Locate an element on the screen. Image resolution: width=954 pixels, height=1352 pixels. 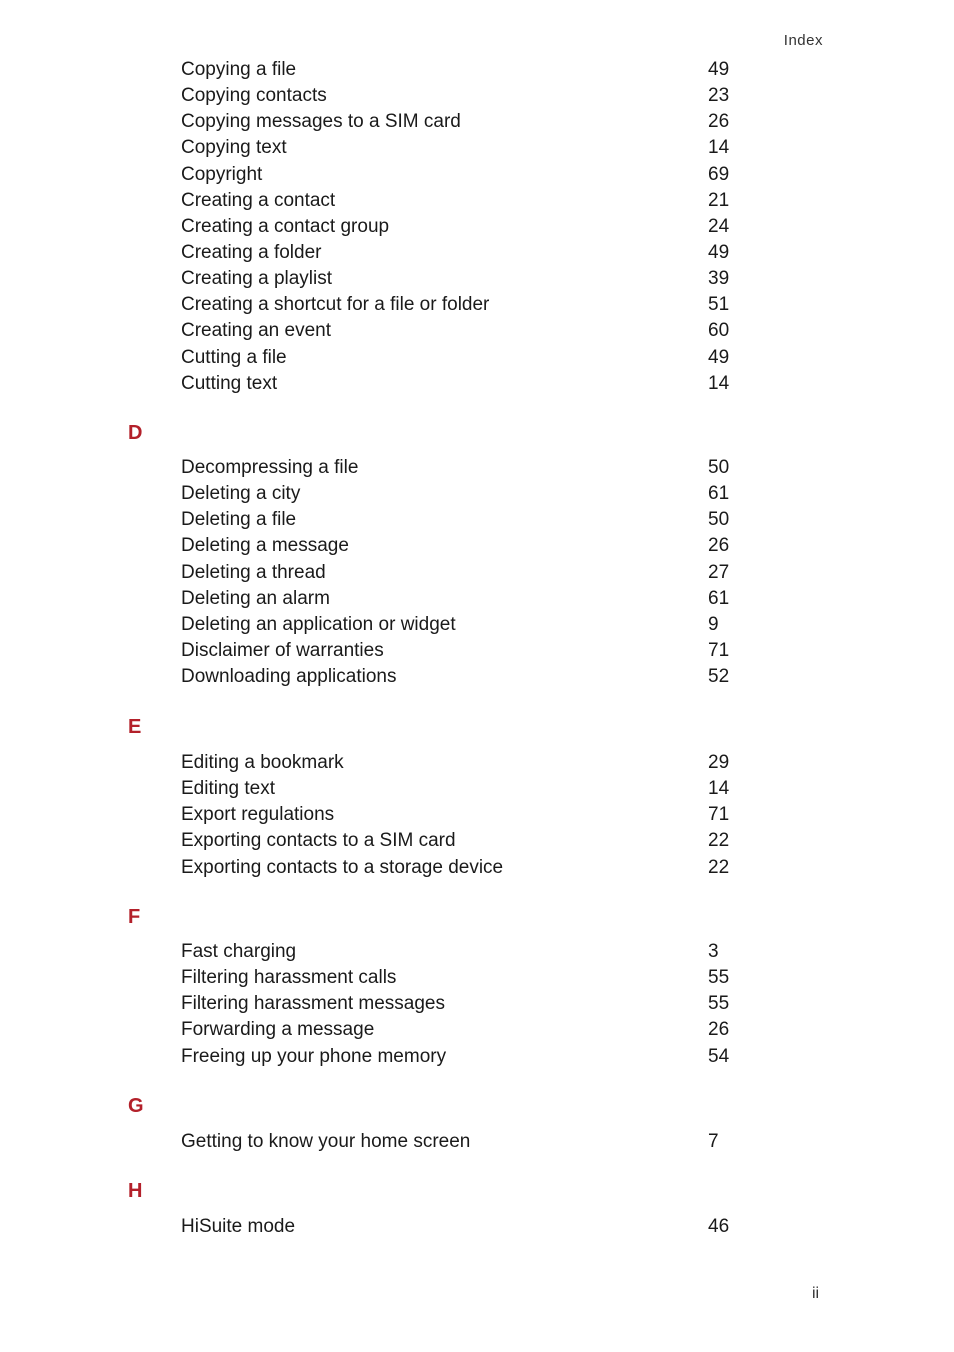
index-entry: Cutting a file 49 is located at coordinates (477, 358).